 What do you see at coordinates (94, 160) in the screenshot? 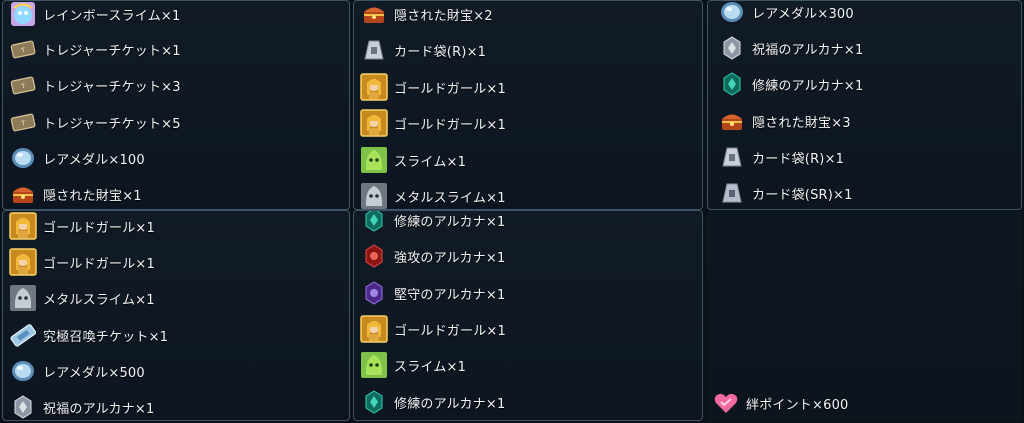
I see `reward-label: レアメダル×100` at bounding box center [94, 160].